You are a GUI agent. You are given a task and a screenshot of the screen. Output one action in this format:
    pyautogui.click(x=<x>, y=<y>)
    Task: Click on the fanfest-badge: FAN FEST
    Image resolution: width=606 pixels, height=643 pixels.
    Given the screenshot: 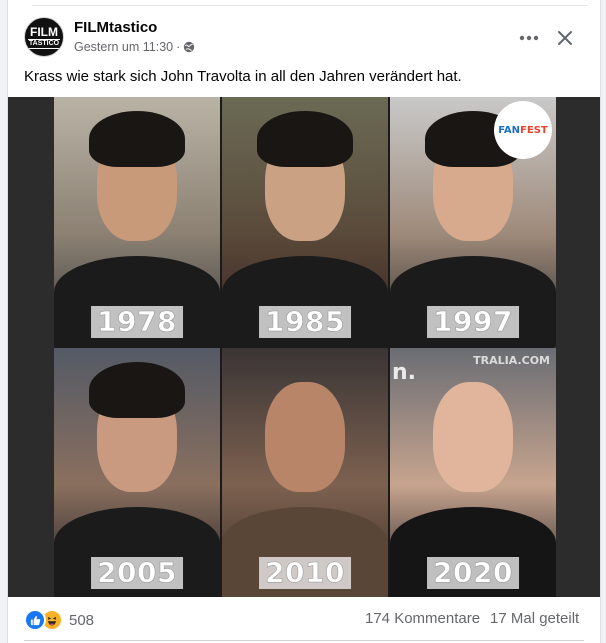 What is the action you would take?
    pyautogui.click(x=523, y=130)
    